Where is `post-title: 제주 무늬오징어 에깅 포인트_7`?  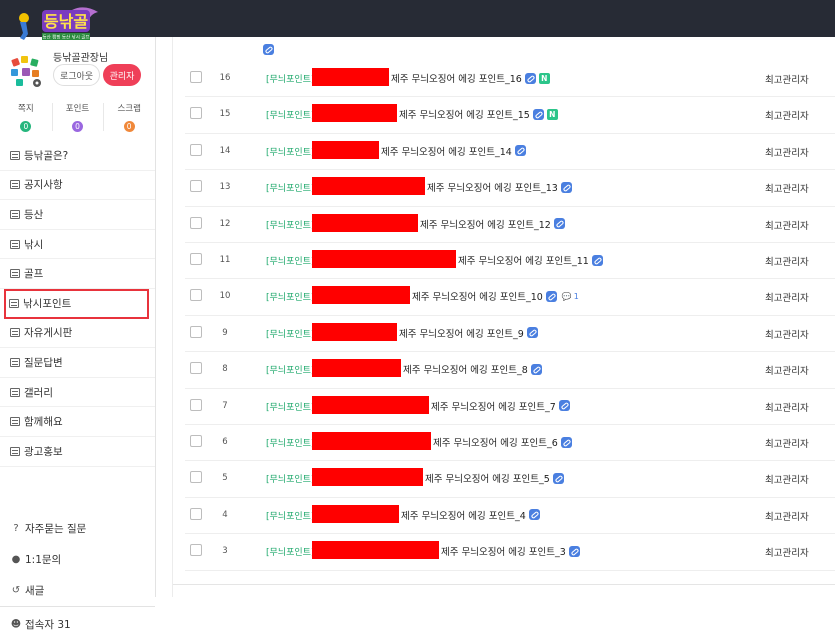 post-title: 제주 무늬오징어 에깅 포인트_7 is located at coordinates (500, 406).